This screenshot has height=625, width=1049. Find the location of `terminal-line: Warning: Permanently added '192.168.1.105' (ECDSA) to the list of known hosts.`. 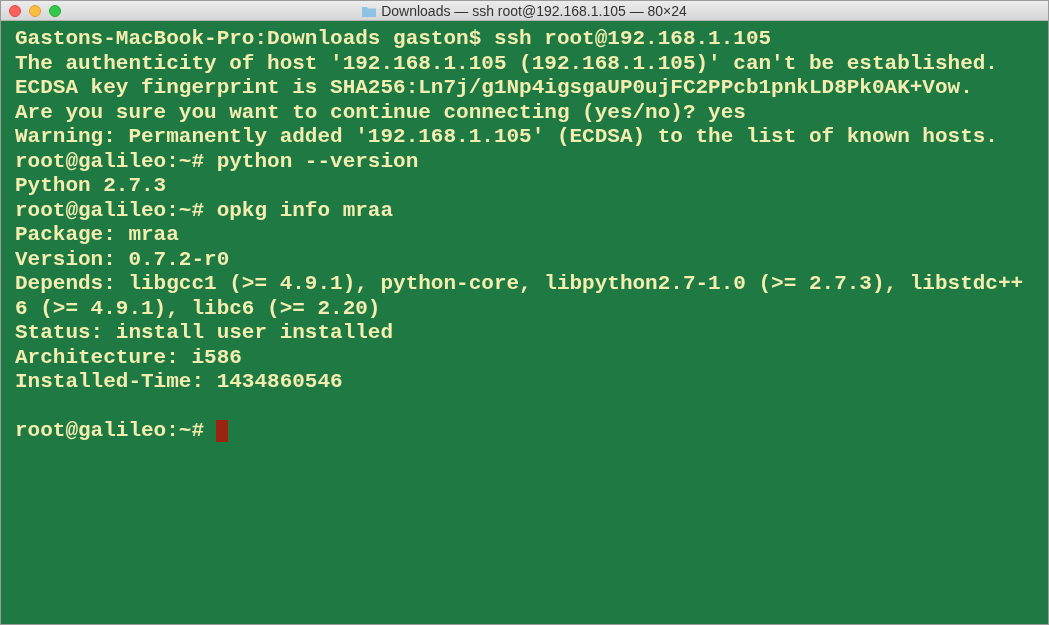

terminal-line: Warning: Permanently added '192.168.1.105' (ECDSA) to the list of known hosts. is located at coordinates (506, 137).